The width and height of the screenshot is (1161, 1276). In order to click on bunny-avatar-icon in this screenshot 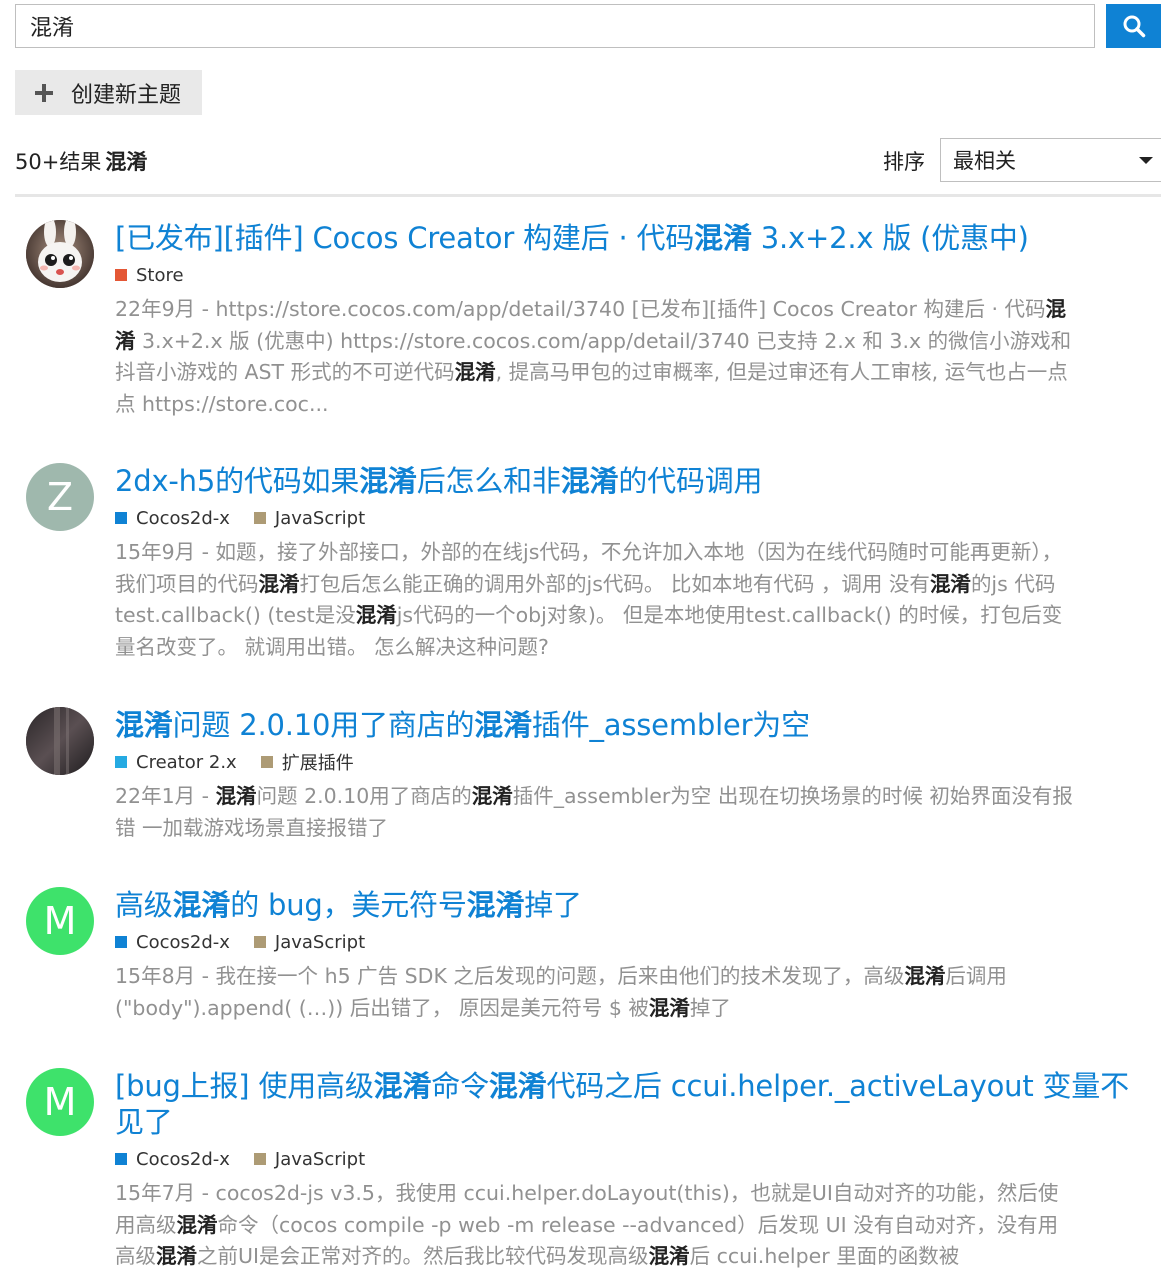, I will do `click(60, 254)`.